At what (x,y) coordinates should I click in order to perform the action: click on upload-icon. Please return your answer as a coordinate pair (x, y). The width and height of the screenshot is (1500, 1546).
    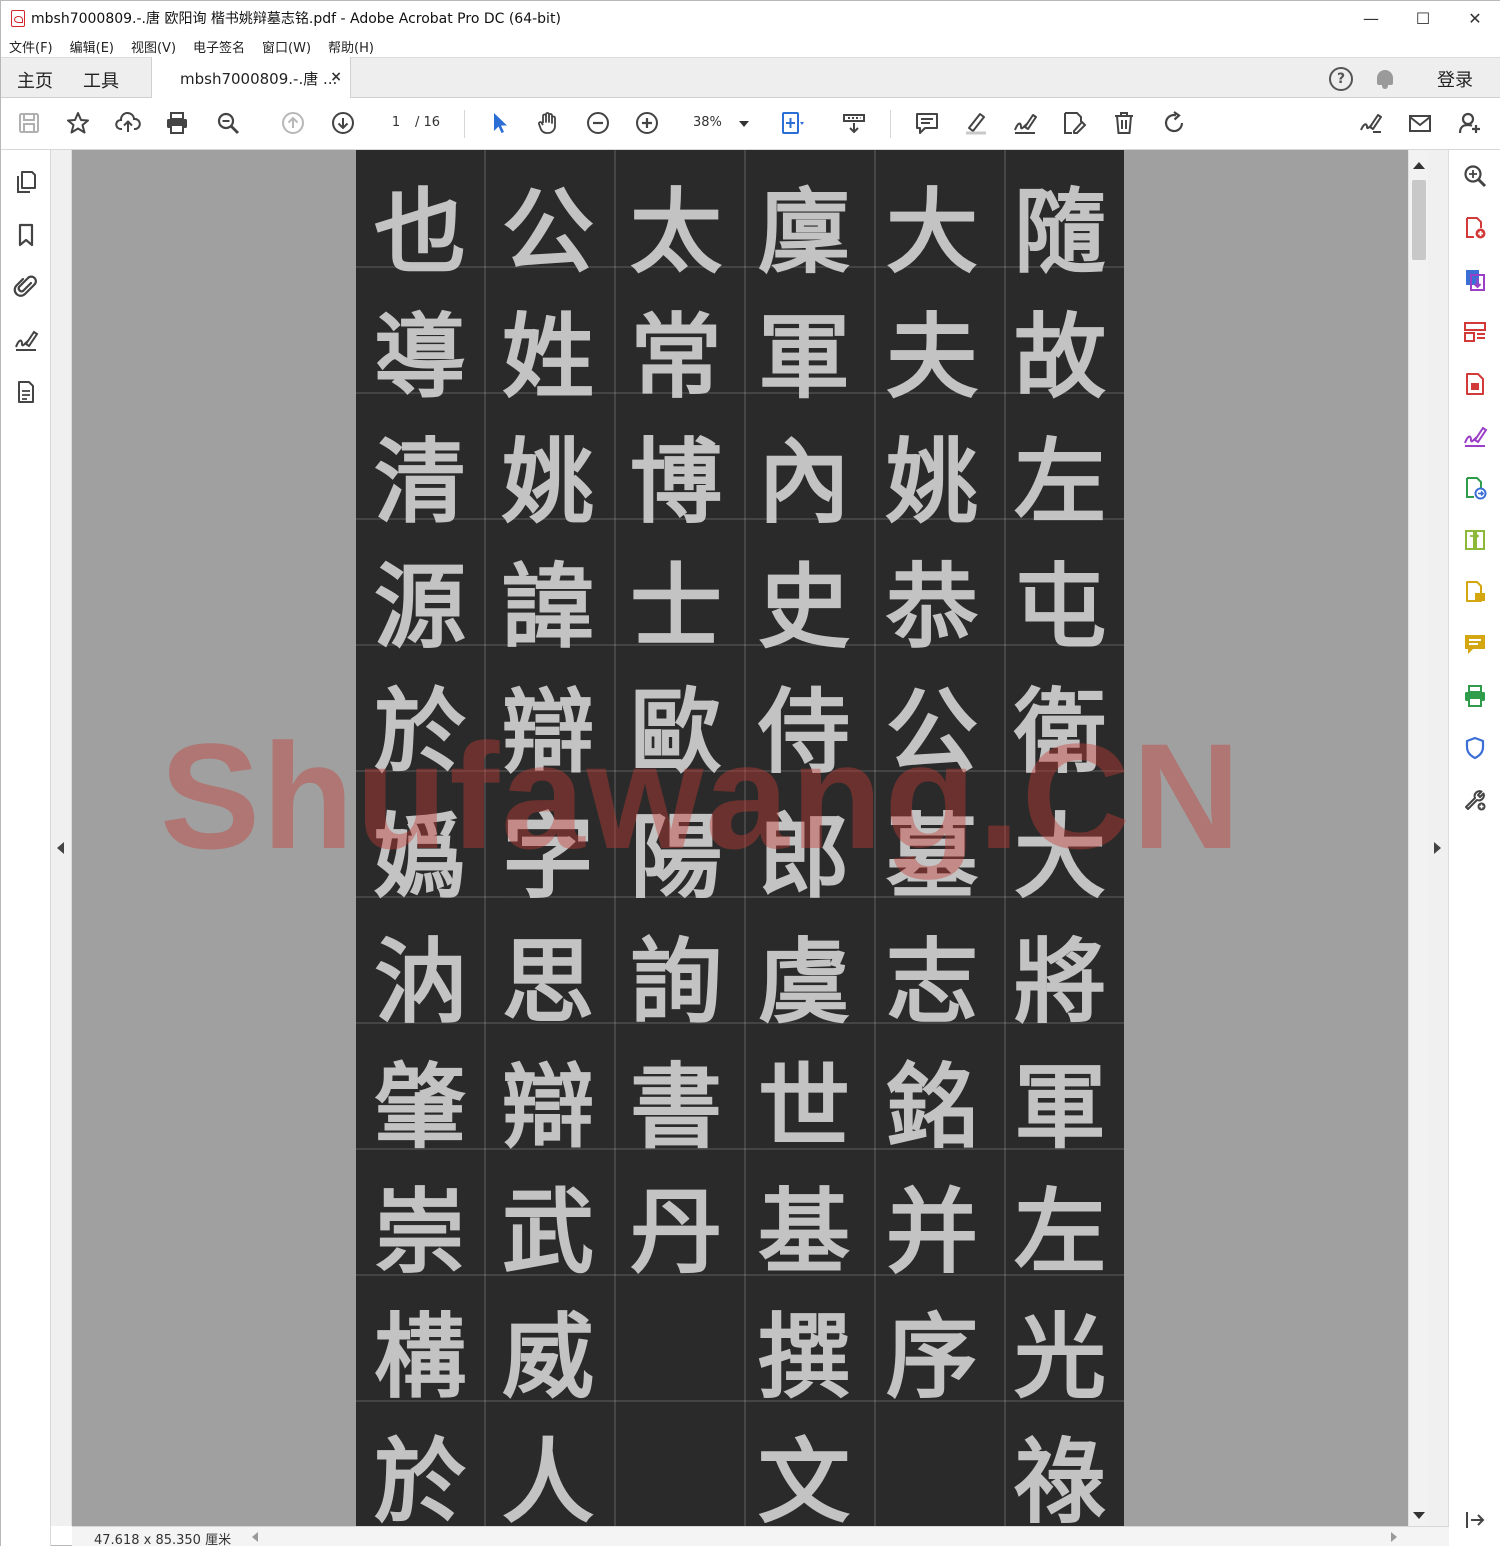
    Looking at the image, I should click on (128, 123).